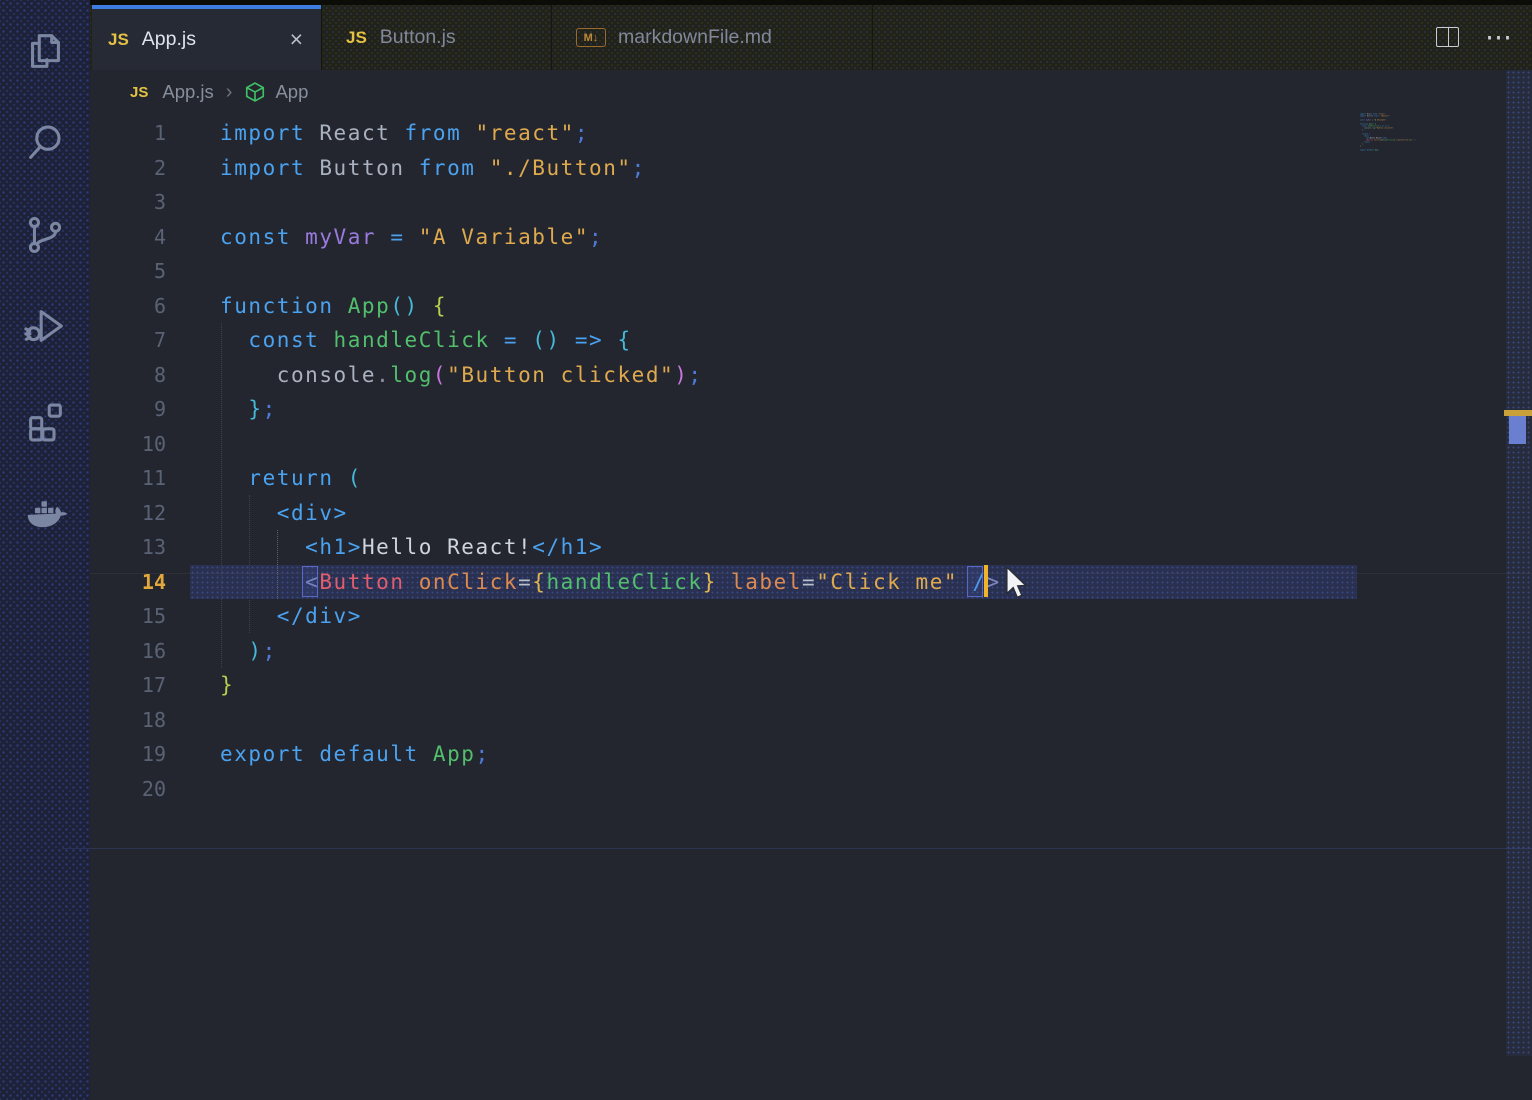 The image size is (1532, 1100). I want to click on tab-markdownfile-md: M↓ markdownFile.md, so click(712, 37).